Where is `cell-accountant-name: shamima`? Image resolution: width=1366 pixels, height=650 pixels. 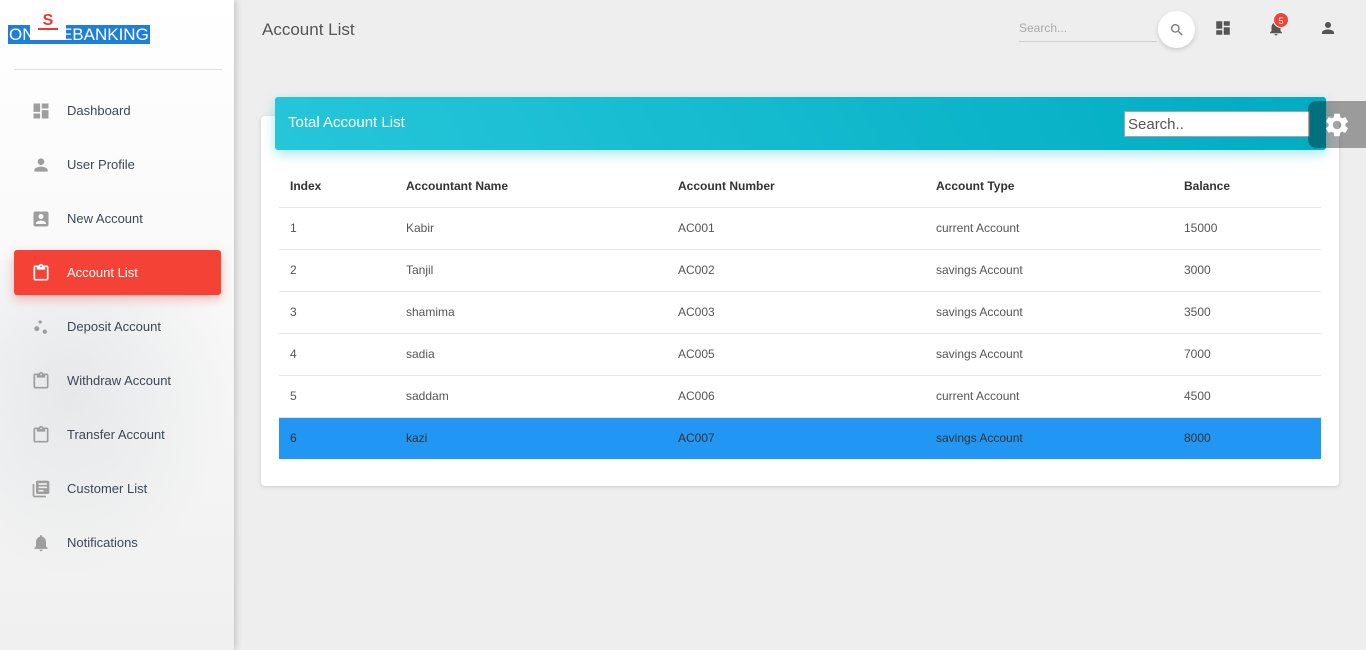 cell-accountant-name: shamima is located at coordinates (531, 312).